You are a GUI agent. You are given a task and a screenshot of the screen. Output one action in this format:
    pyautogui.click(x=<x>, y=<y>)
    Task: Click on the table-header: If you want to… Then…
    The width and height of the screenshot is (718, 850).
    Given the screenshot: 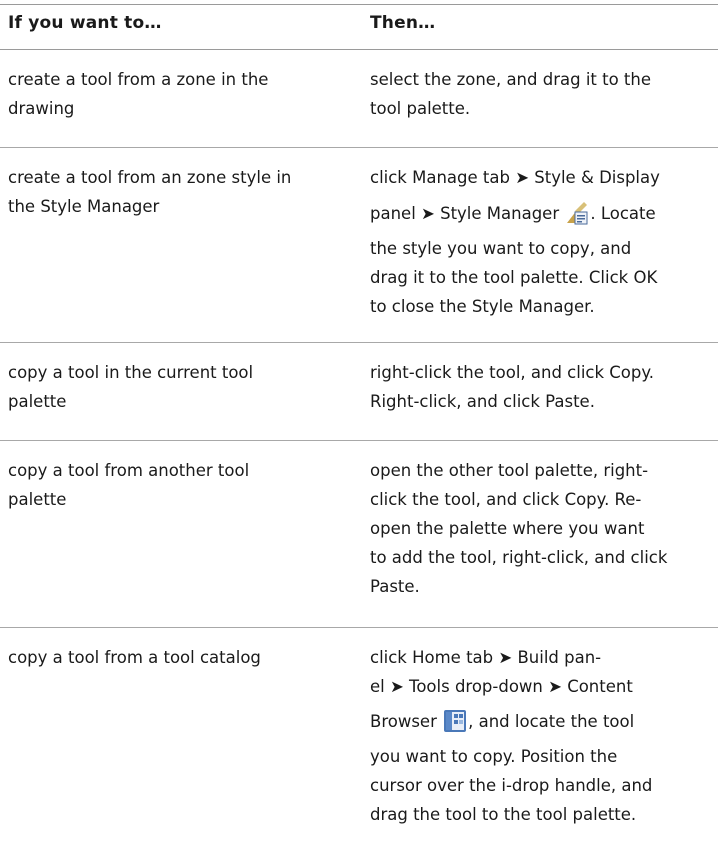 What is the action you would take?
    pyautogui.click(x=359, y=27)
    